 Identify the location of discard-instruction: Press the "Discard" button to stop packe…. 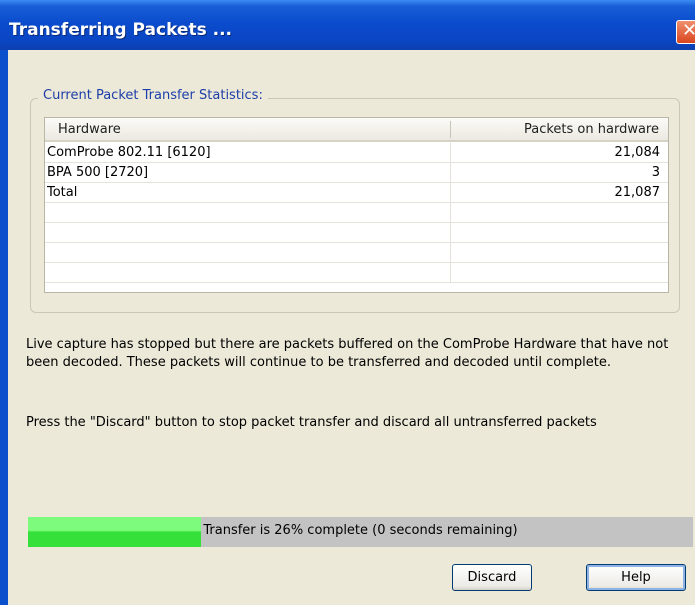
(311, 422).